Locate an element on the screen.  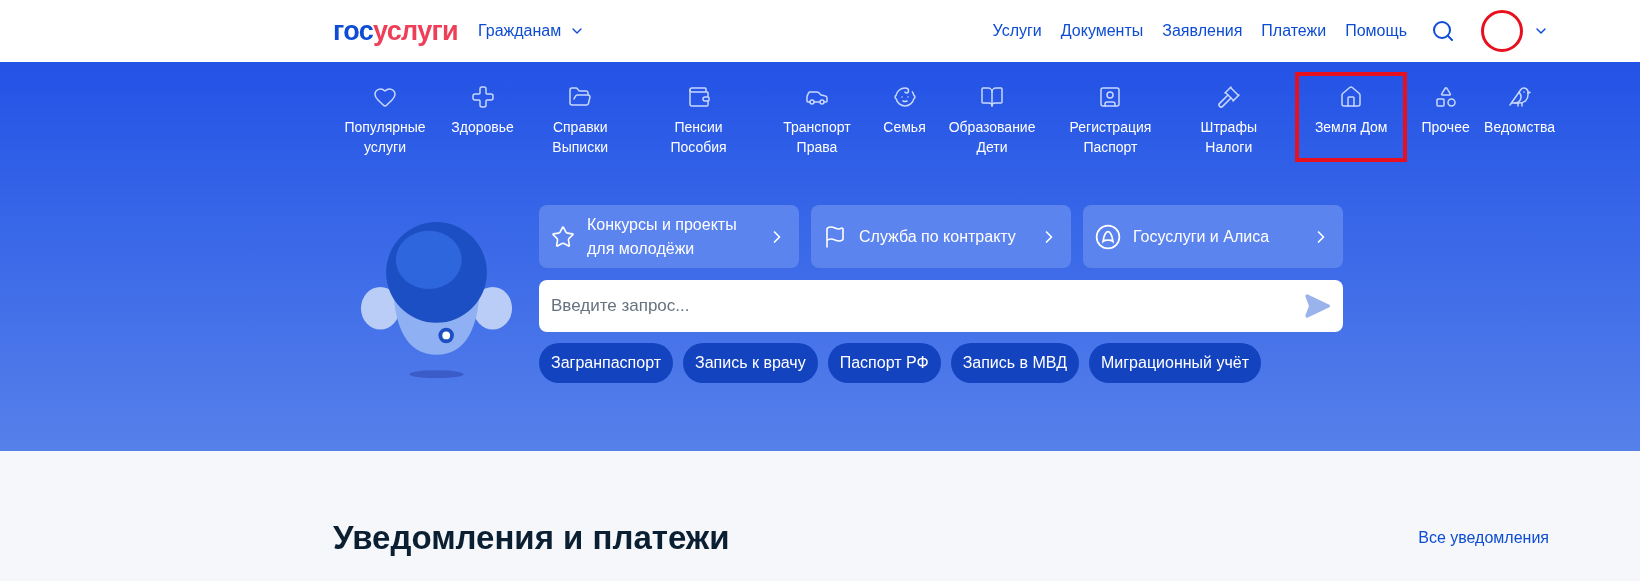
category-label: Популярные услуги is located at coordinates (385, 137).